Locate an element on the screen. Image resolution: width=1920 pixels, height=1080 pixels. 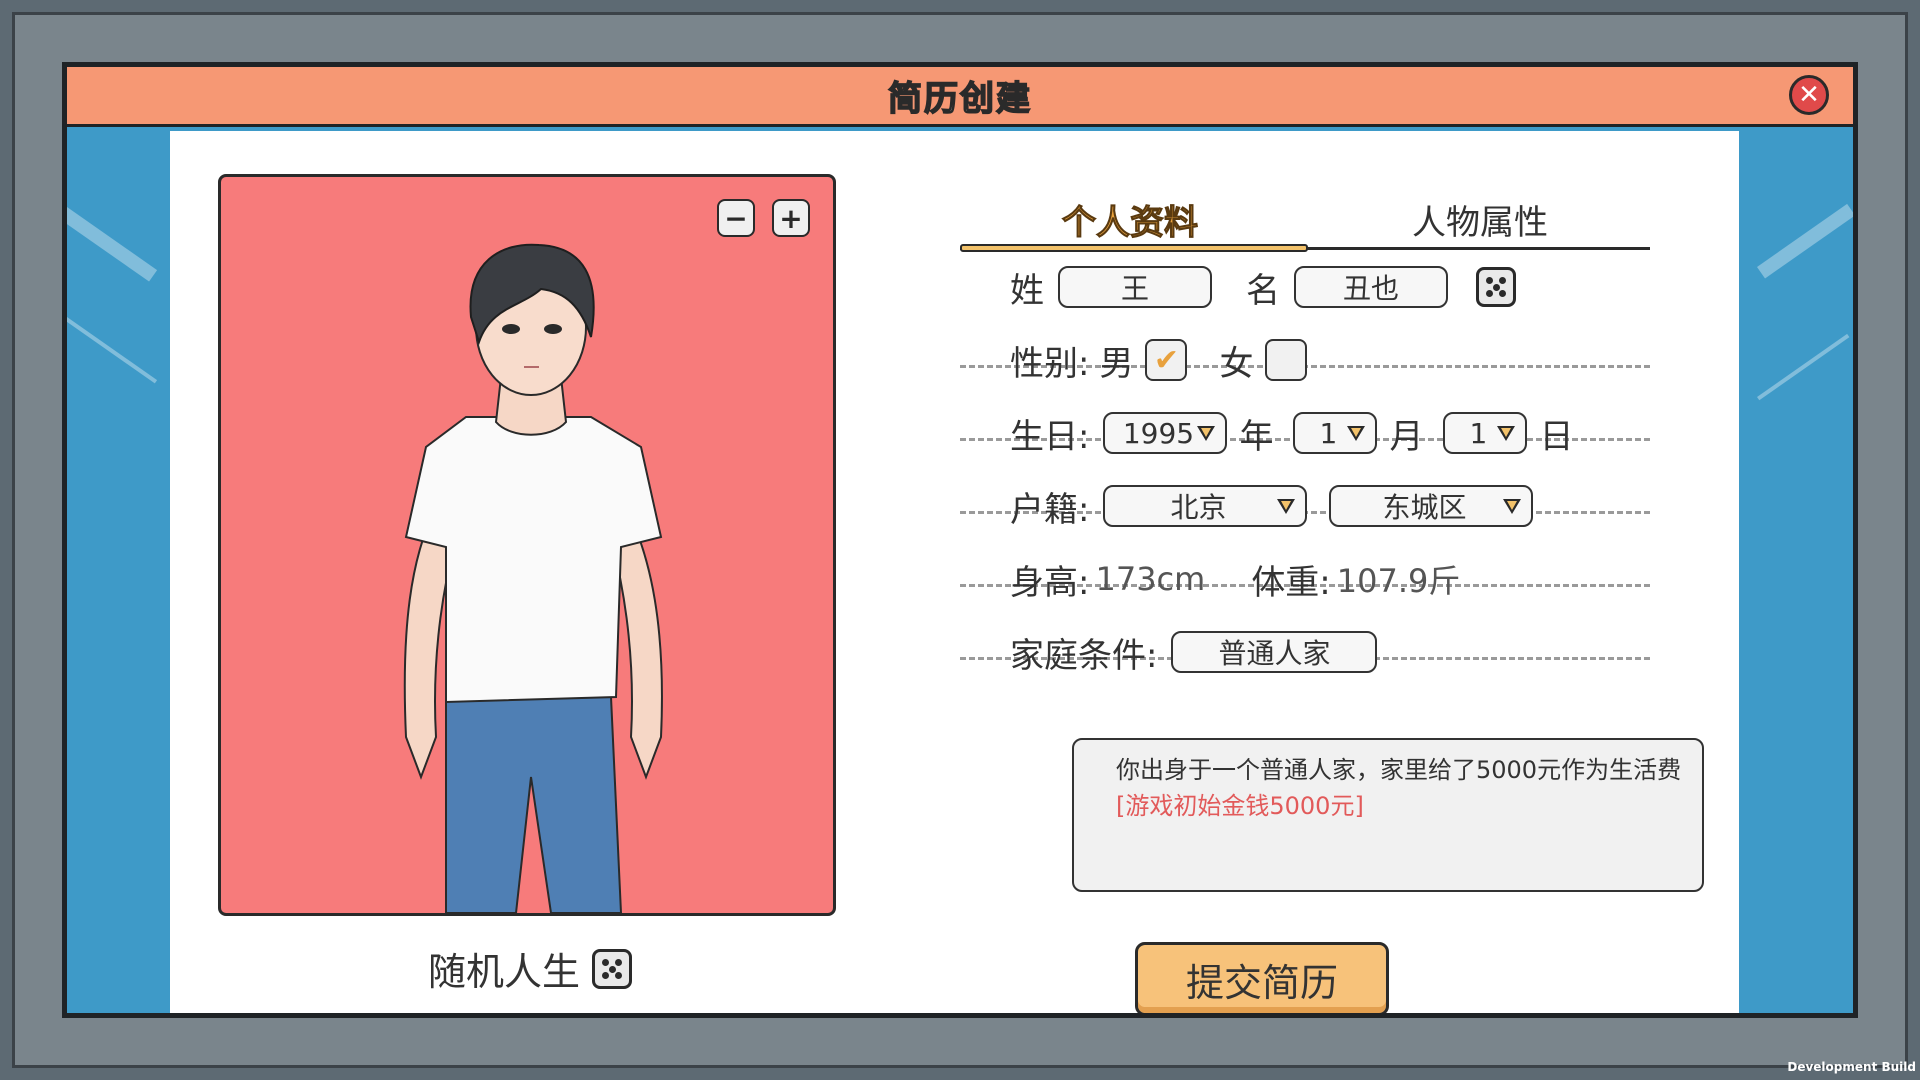
female-checkbox is located at coordinates (1286, 360).